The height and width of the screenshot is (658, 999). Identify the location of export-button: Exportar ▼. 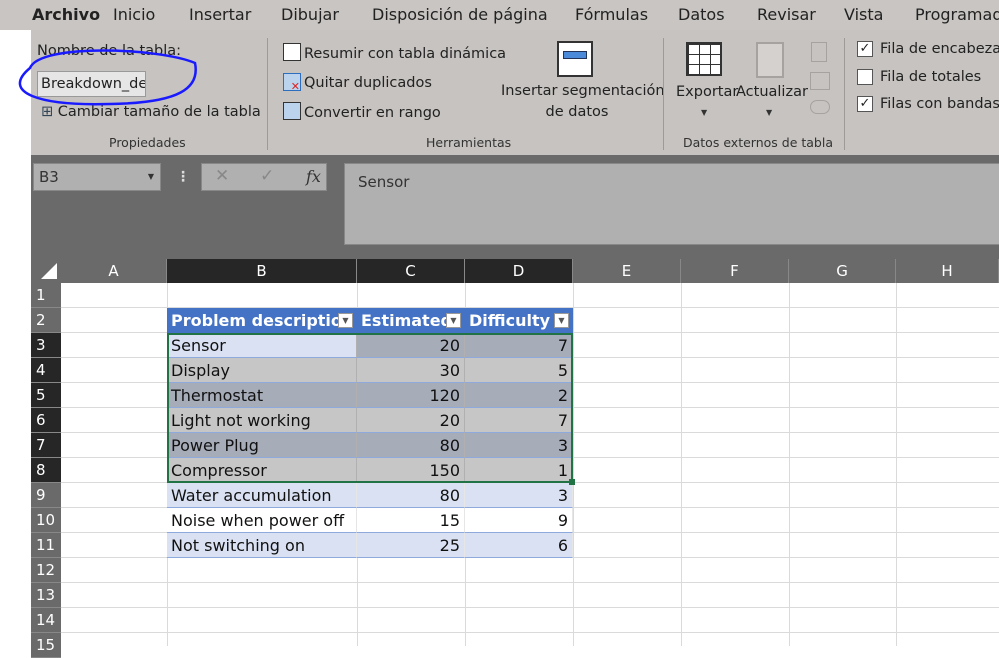
(706, 80).